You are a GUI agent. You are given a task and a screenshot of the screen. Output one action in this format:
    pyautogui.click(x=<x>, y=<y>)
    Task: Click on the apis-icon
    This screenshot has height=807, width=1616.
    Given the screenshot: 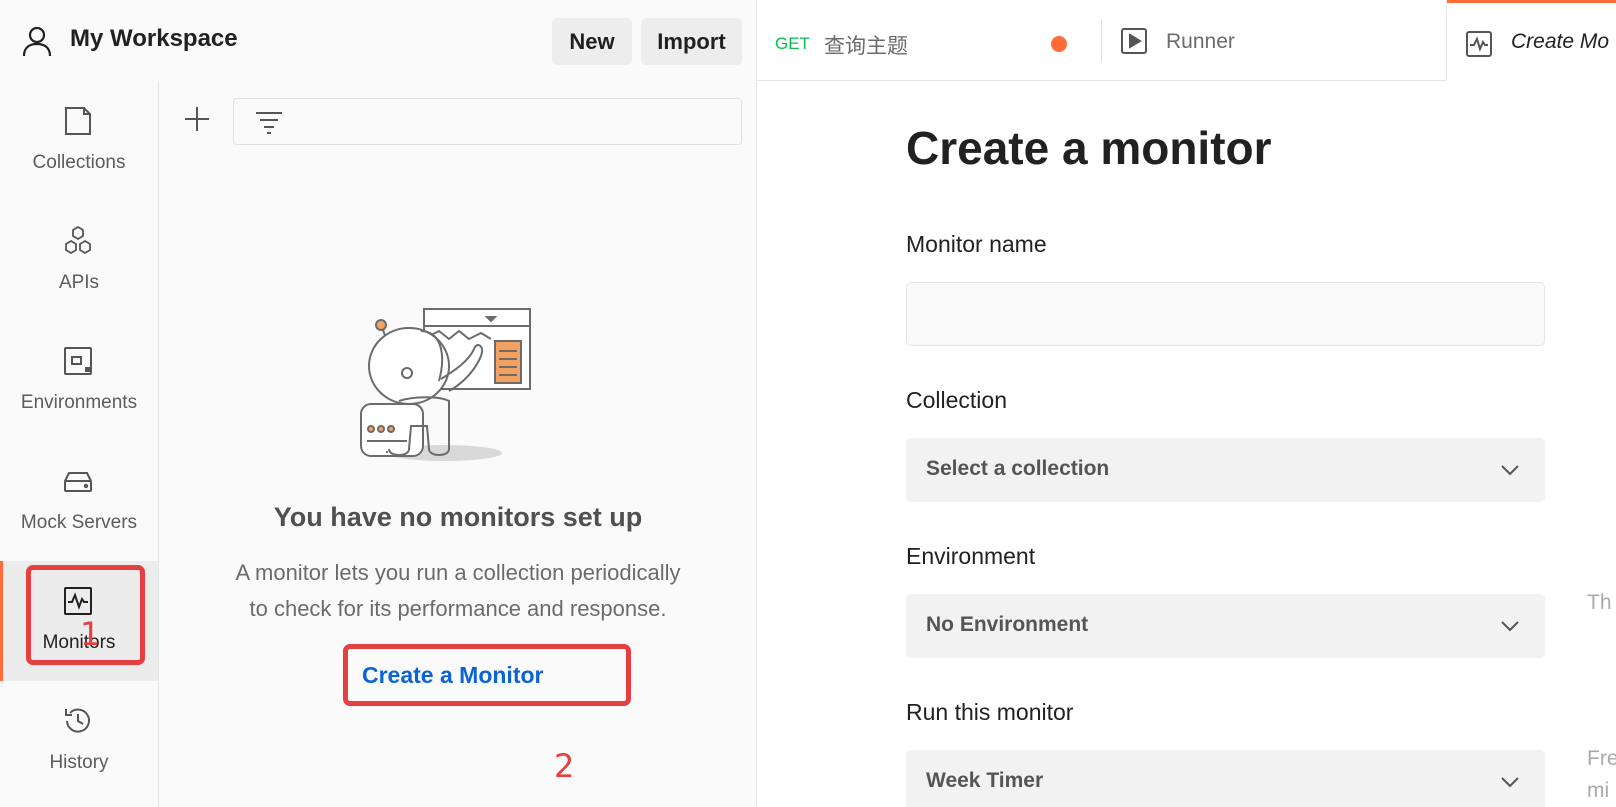 What is the action you would take?
    pyautogui.click(x=78, y=240)
    